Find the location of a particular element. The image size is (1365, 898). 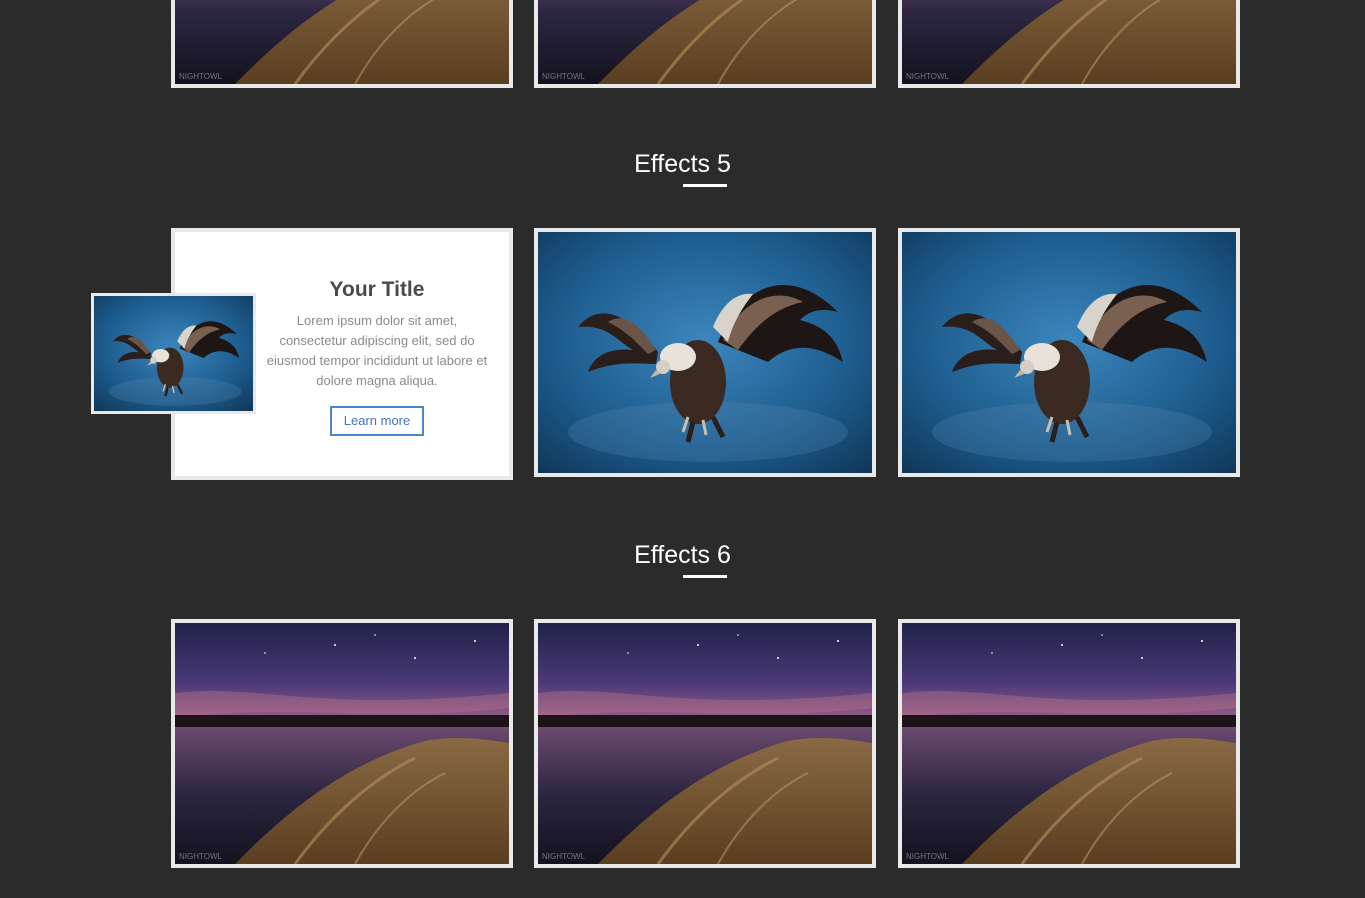

effects-5-thumbnail is located at coordinates (173, 353).